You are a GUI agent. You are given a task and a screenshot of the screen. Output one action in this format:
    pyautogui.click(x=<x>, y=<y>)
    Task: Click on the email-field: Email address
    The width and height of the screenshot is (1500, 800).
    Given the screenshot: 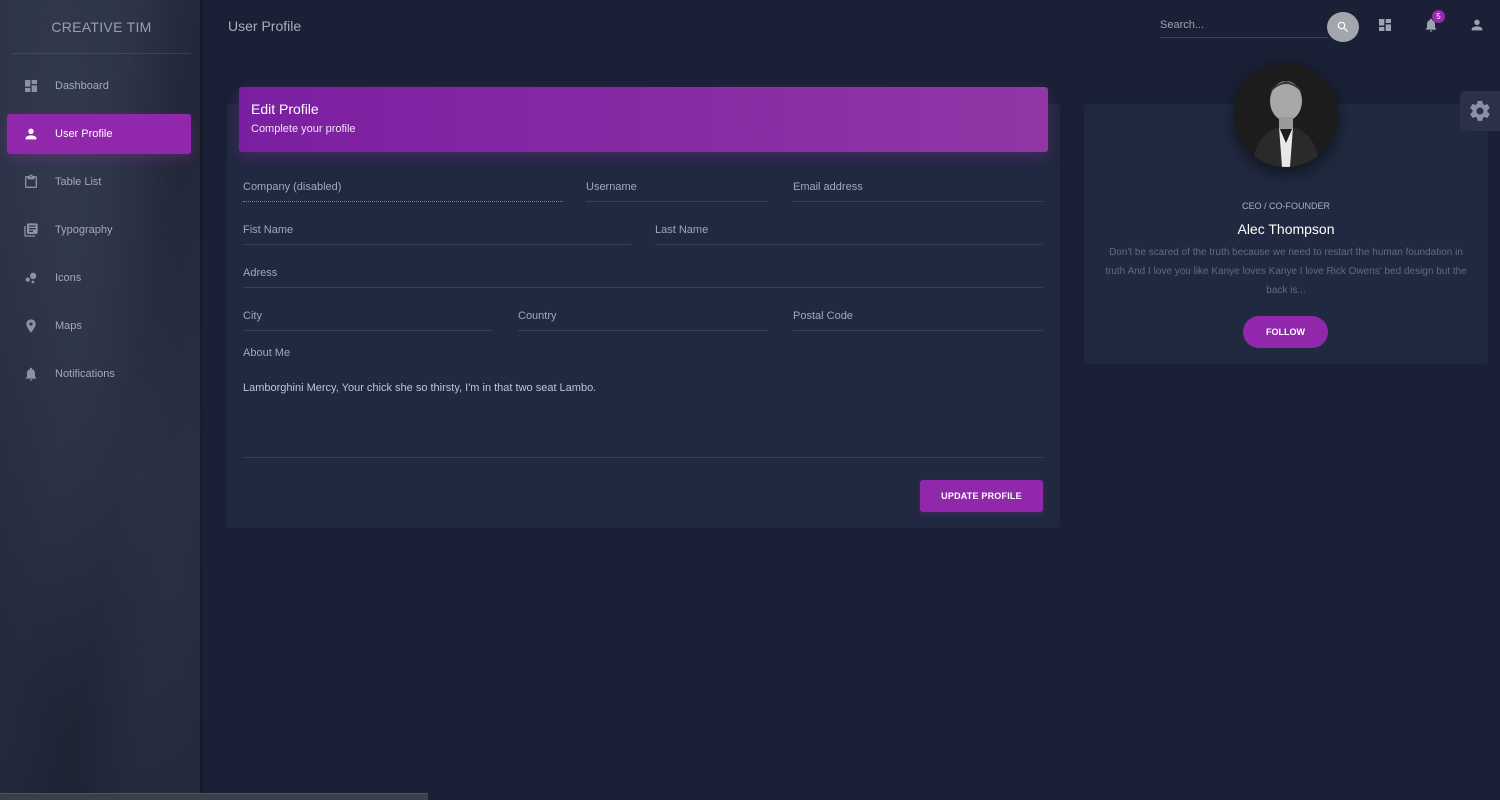 What is the action you would take?
    pyautogui.click(x=918, y=191)
    